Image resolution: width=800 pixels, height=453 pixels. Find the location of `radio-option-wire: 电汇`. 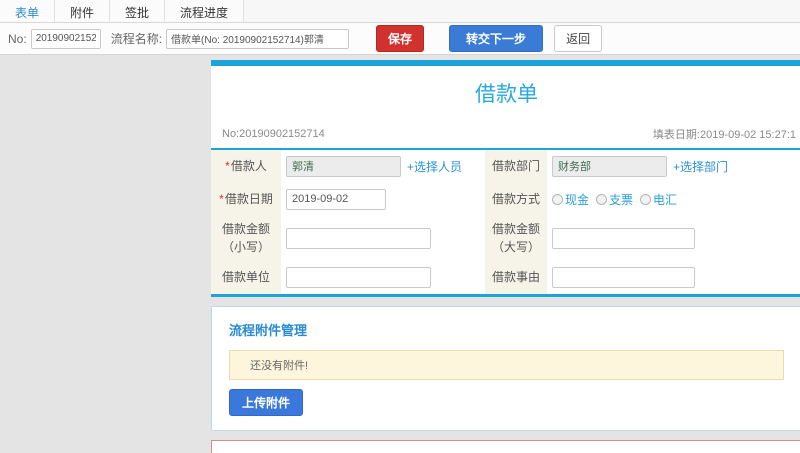

radio-option-wire: 电汇 is located at coordinates (658, 199).